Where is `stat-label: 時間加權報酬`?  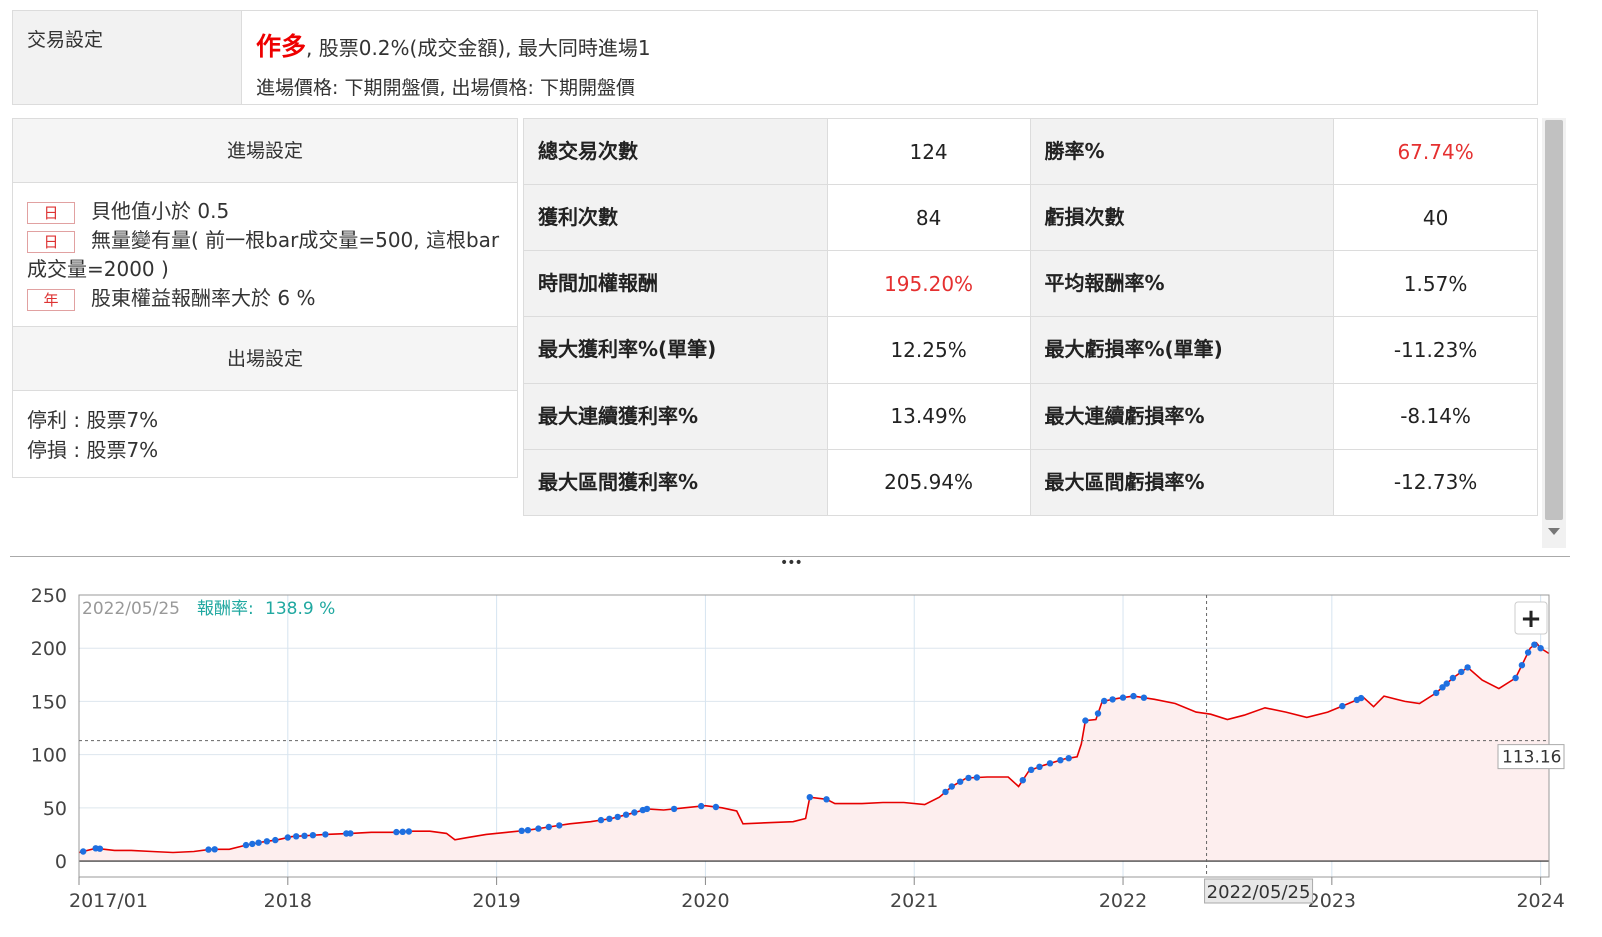 stat-label: 時間加權報酬 is located at coordinates (675, 284).